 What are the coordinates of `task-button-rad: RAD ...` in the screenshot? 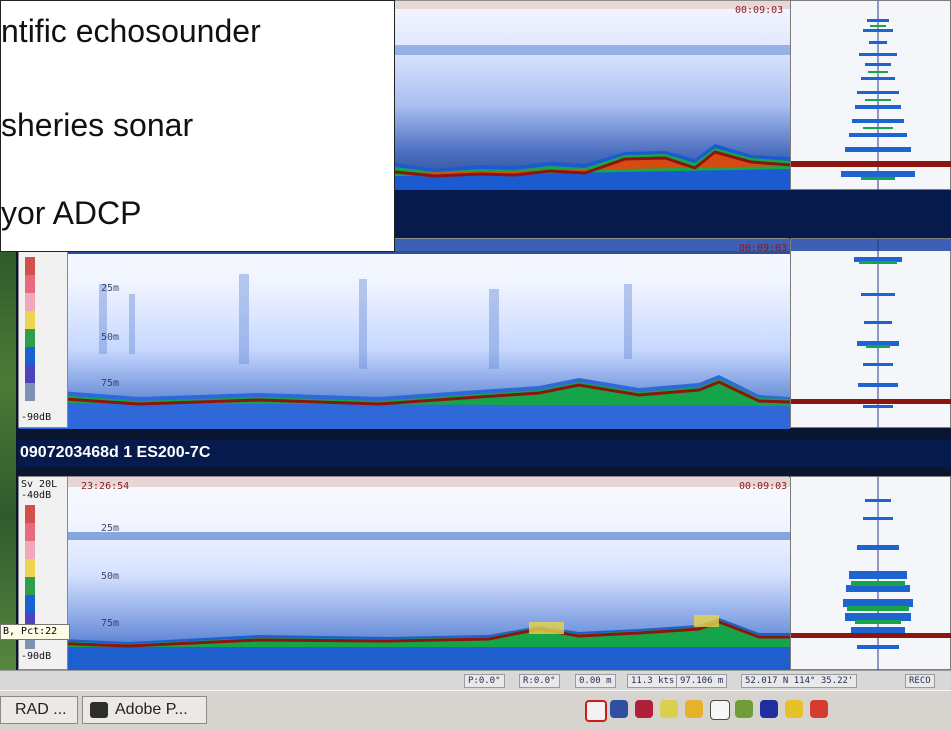 It's located at (39, 710).